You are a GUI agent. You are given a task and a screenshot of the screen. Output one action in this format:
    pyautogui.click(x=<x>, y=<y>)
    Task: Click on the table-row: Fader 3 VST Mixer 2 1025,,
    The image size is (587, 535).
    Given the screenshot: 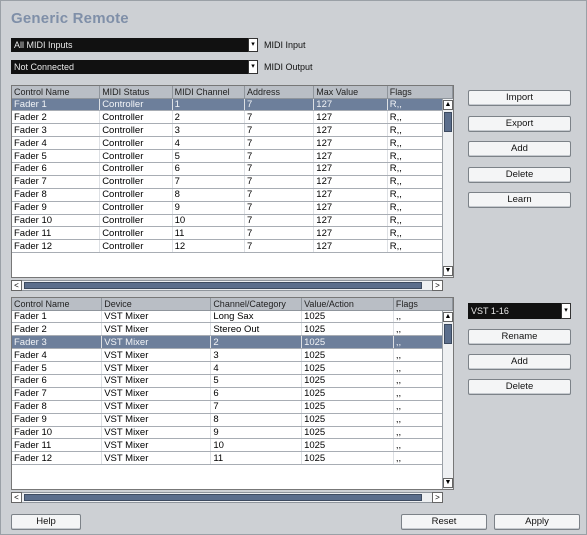 What is the action you would take?
    pyautogui.click(x=232, y=342)
    